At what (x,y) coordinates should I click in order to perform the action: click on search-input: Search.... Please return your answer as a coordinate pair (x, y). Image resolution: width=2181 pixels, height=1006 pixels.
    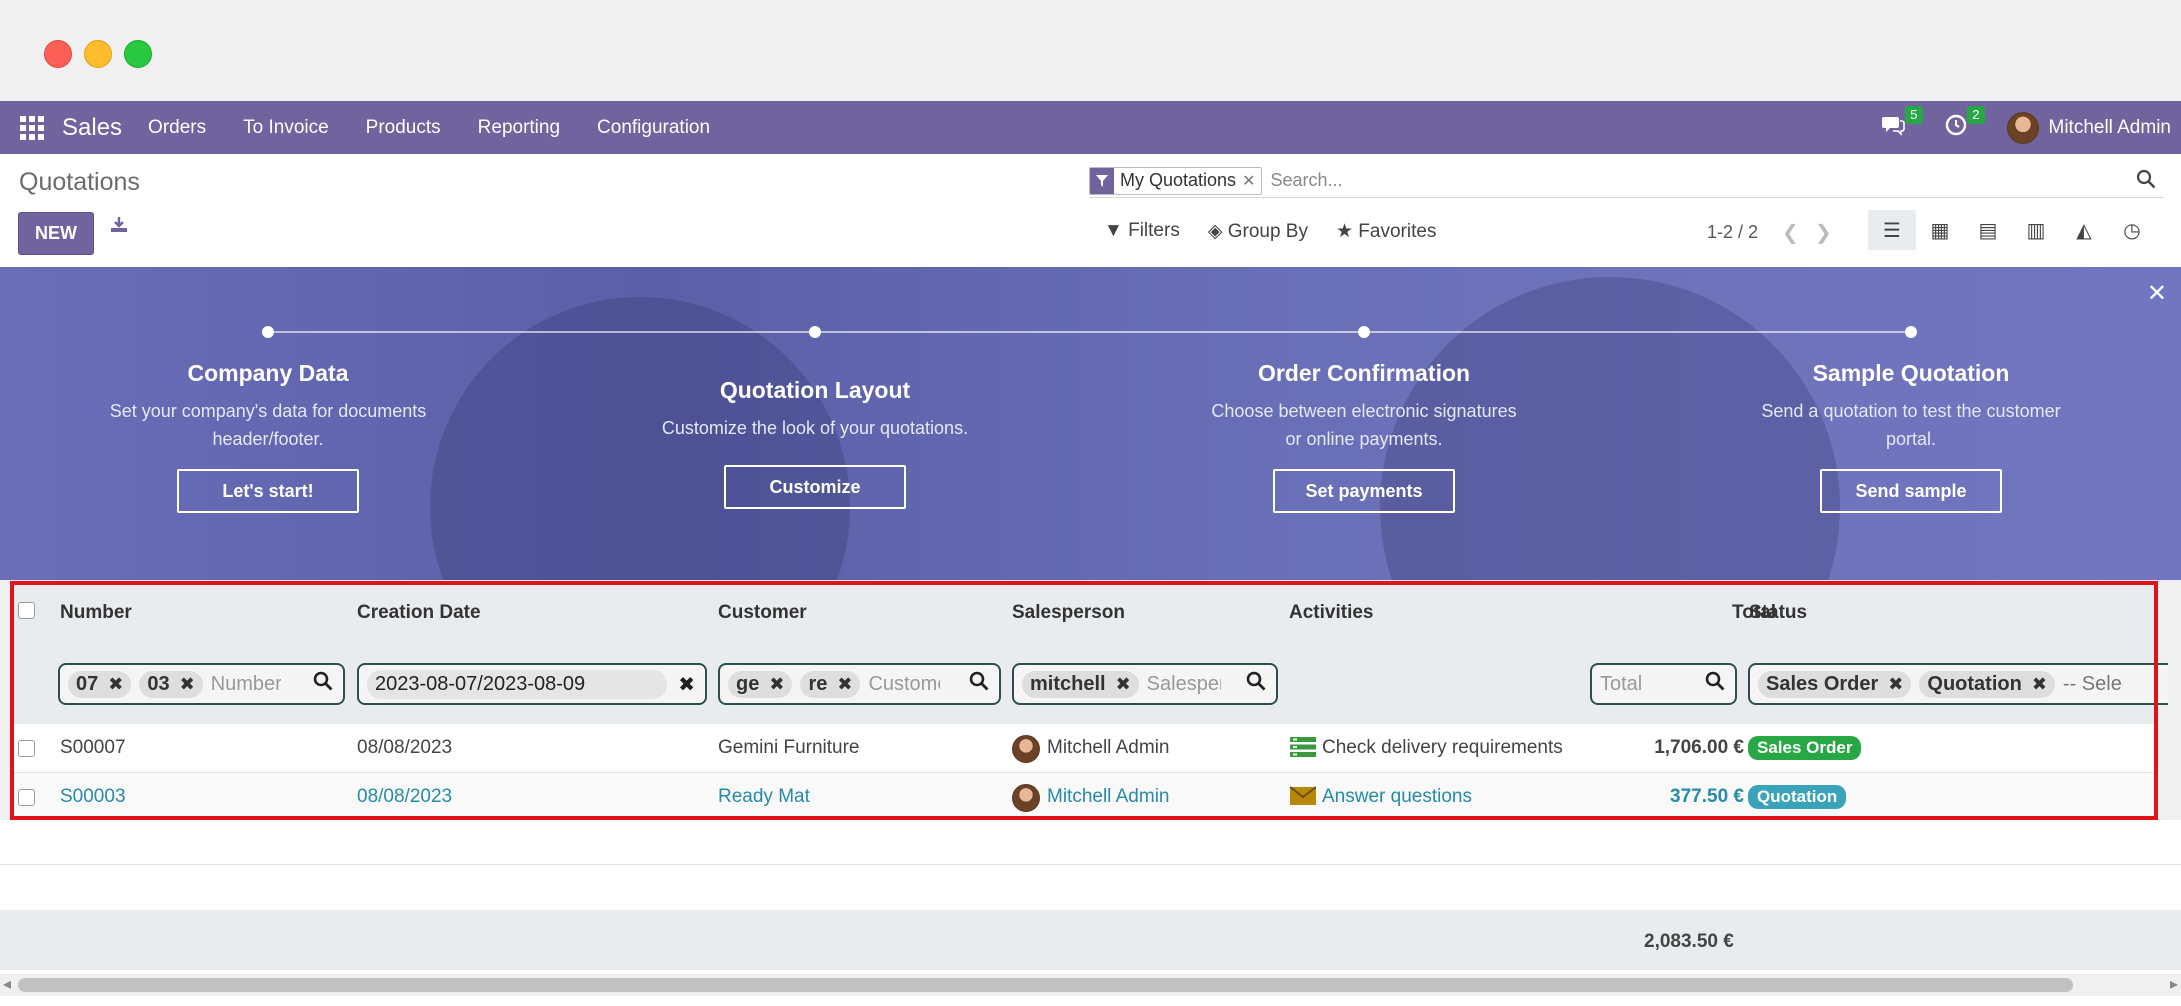
    Looking at the image, I should click on (1306, 180).